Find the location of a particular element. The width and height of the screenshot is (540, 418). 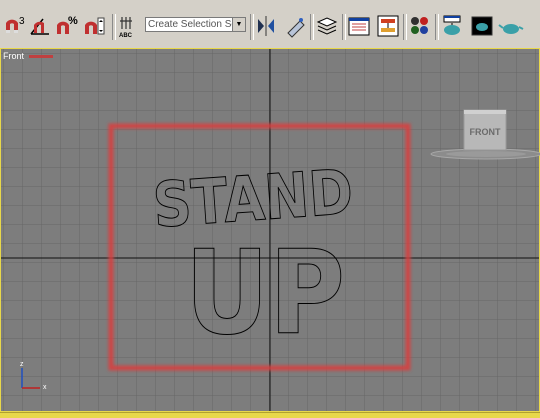

axis-x-label: x is located at coordinates (45, 387).